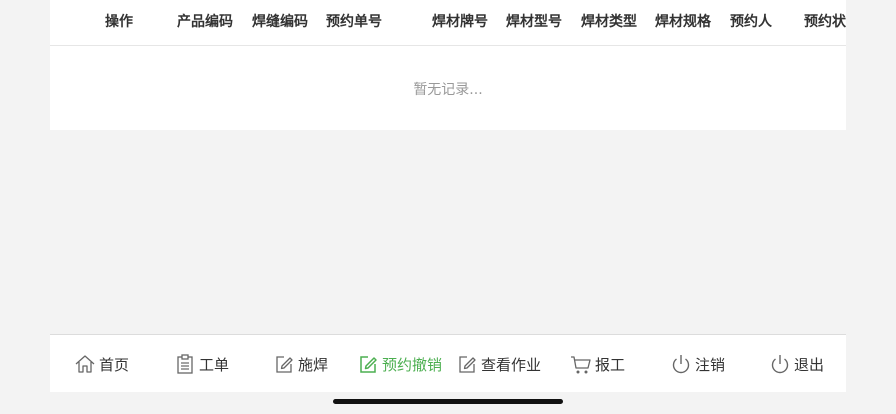 The image size is (896, 414). I want to click on column-header-material-type: 焊材类型, so click(609, 22).